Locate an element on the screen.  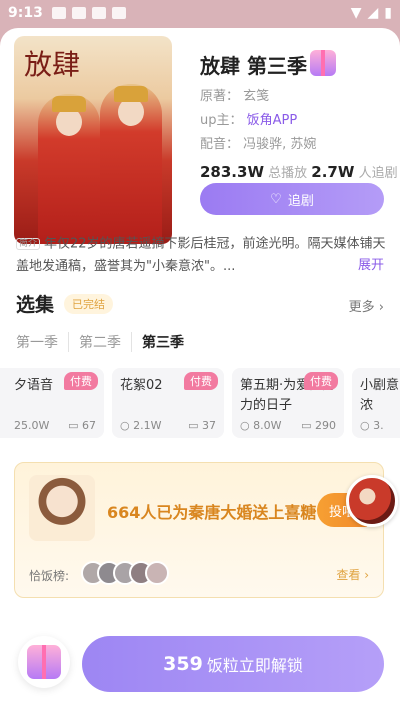
status-right-icons: ▼ ◢ ▮ is located at coordinates (371, 13).